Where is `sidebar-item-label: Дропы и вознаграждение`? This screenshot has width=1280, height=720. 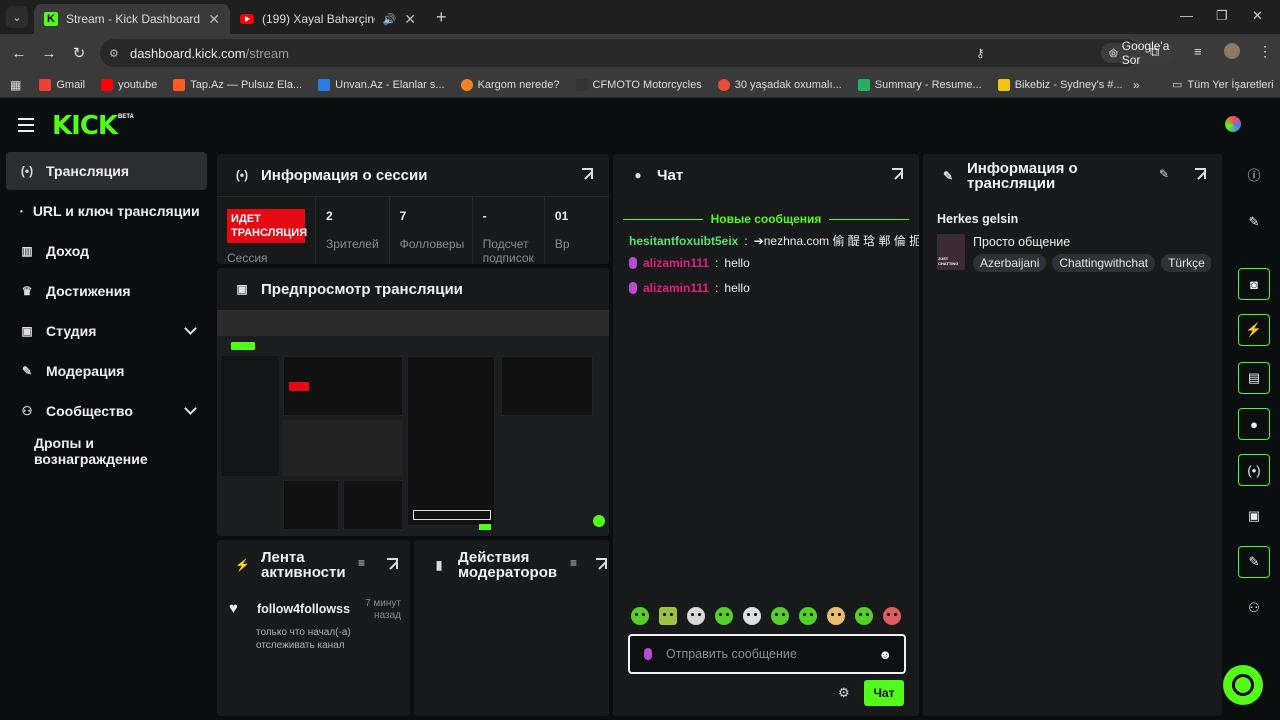 sidebar-item-label: Дропы и вознаграждение is located at coordinates (91, 451).